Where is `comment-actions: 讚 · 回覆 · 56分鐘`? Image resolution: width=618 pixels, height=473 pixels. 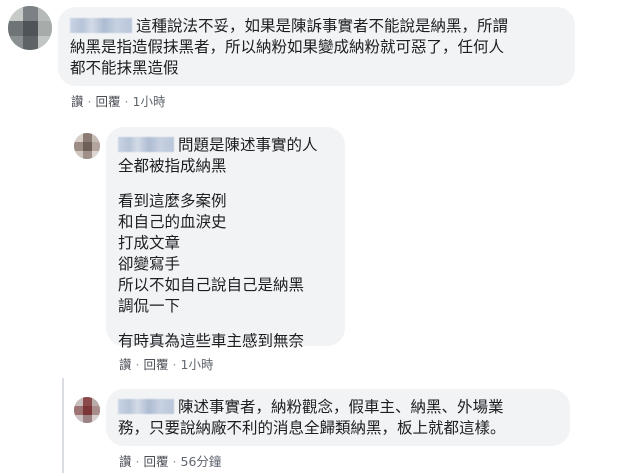
comment-actions: 讚 · 回覆 · 56分鐘 is located at coordinates (170, 460).